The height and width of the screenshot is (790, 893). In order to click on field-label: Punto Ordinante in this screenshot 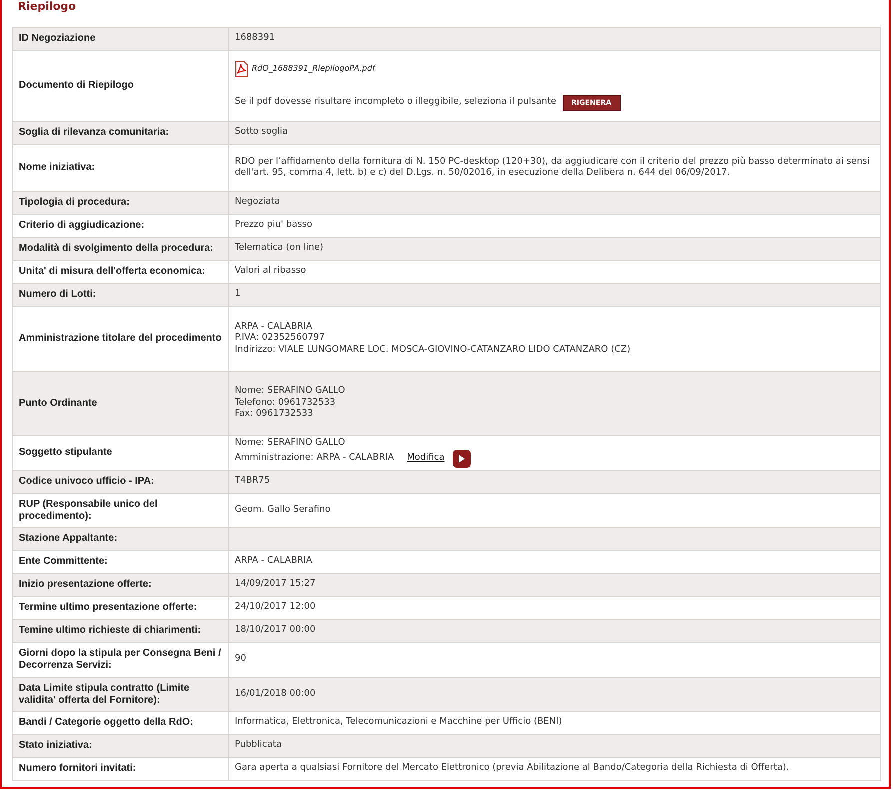, I will do `click(58, 404)`.